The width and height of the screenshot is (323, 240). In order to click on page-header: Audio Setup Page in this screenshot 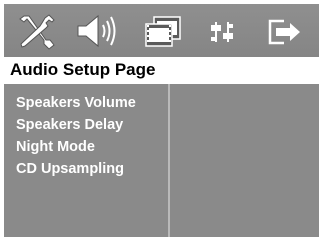, I will do `click(161, 70)`.